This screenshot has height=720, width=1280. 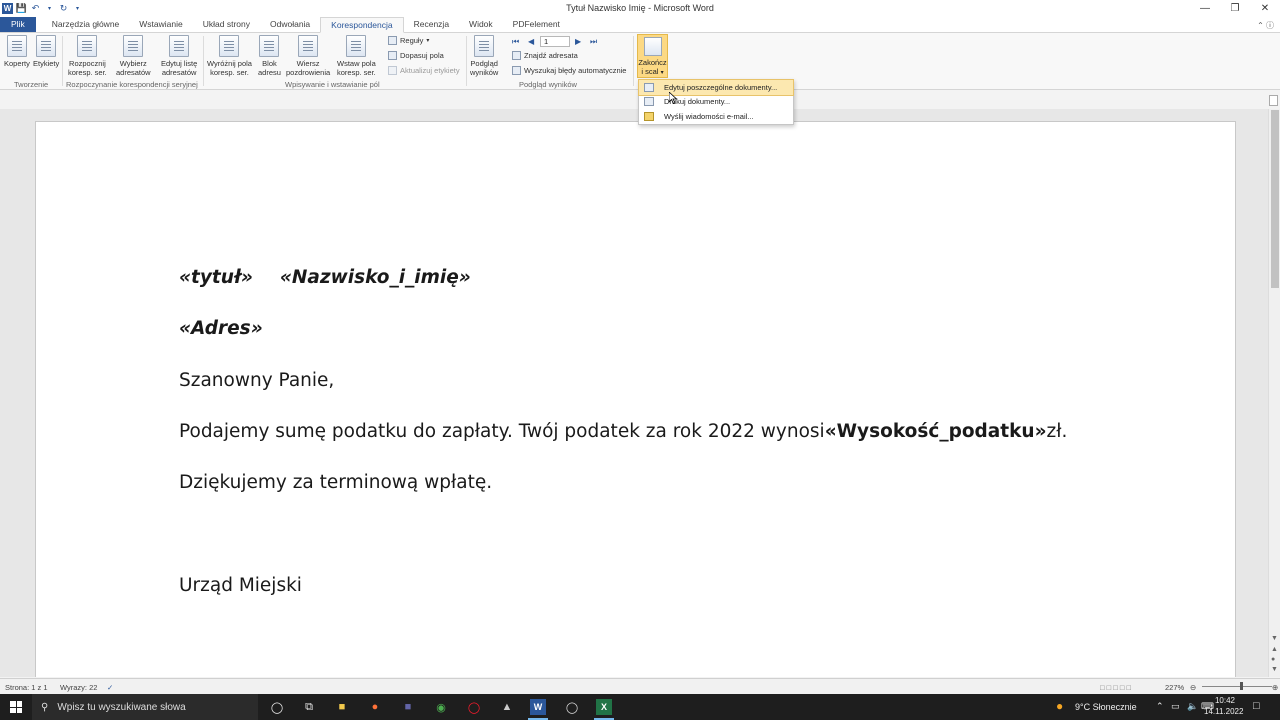 I want to click on chrome-icon: ◉, so click(x=441, y=707).